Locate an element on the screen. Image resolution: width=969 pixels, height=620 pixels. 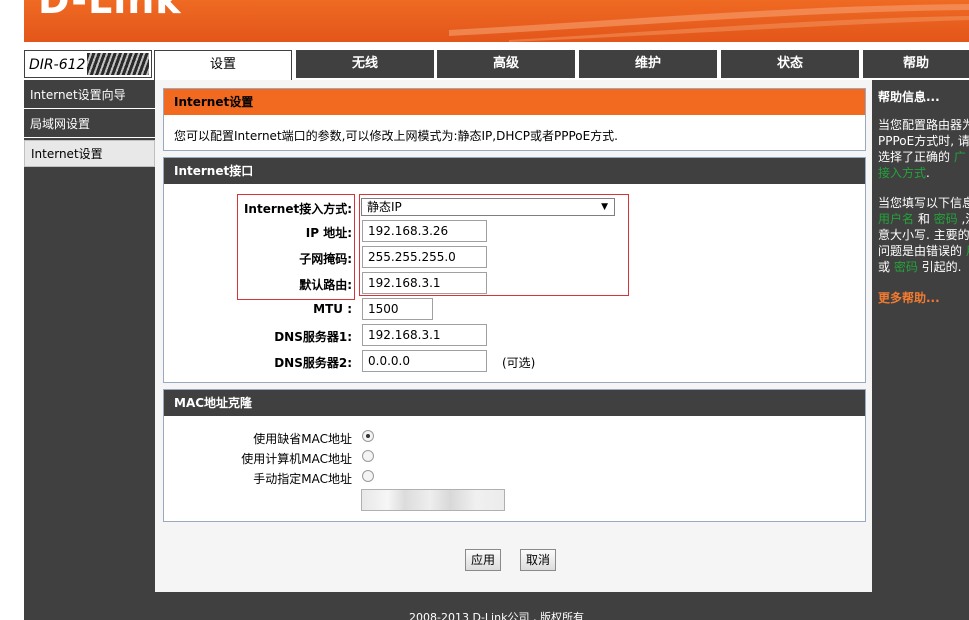
model-badge: DIR-612 is located at coordinates (88, 64).